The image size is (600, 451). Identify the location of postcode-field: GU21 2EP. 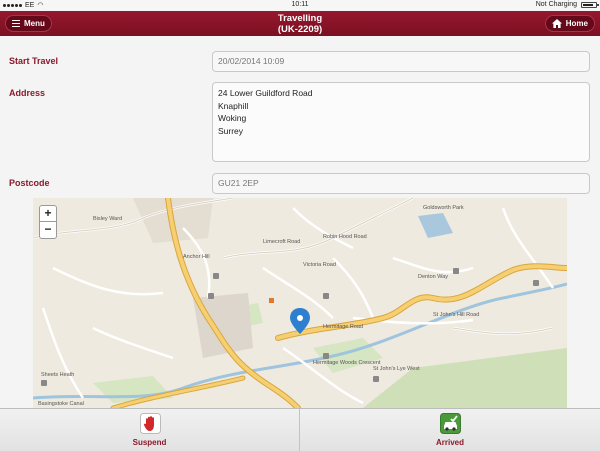
(401, 183).